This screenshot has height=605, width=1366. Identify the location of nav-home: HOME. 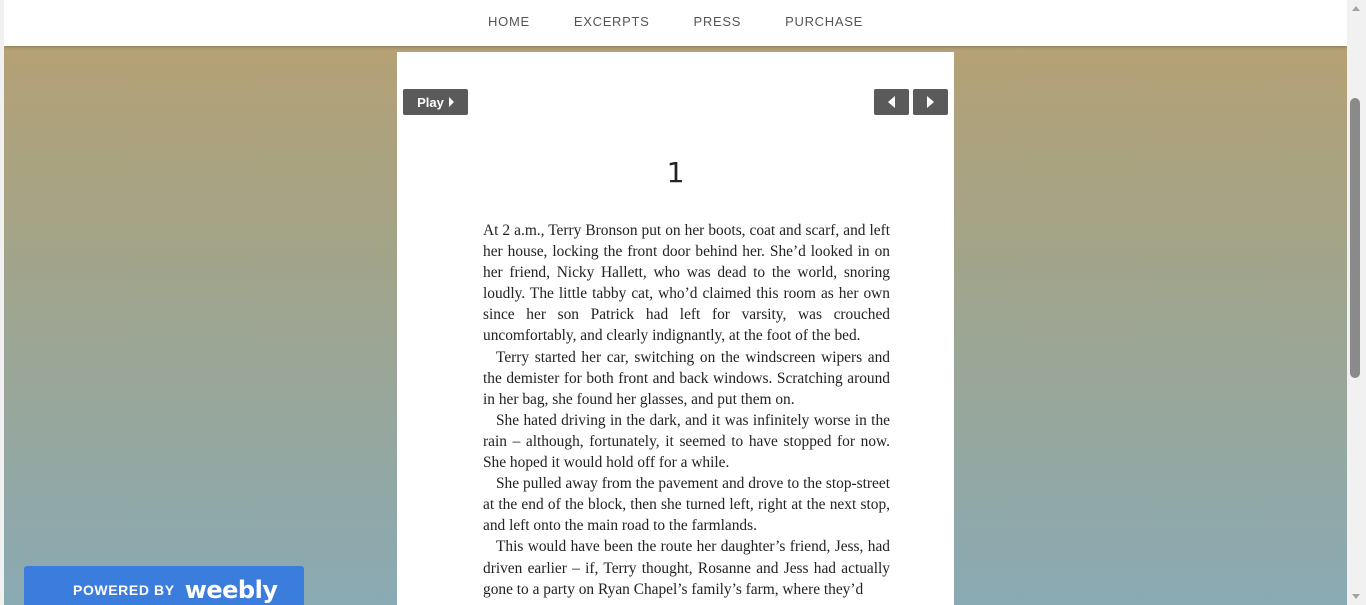
(509, 21).